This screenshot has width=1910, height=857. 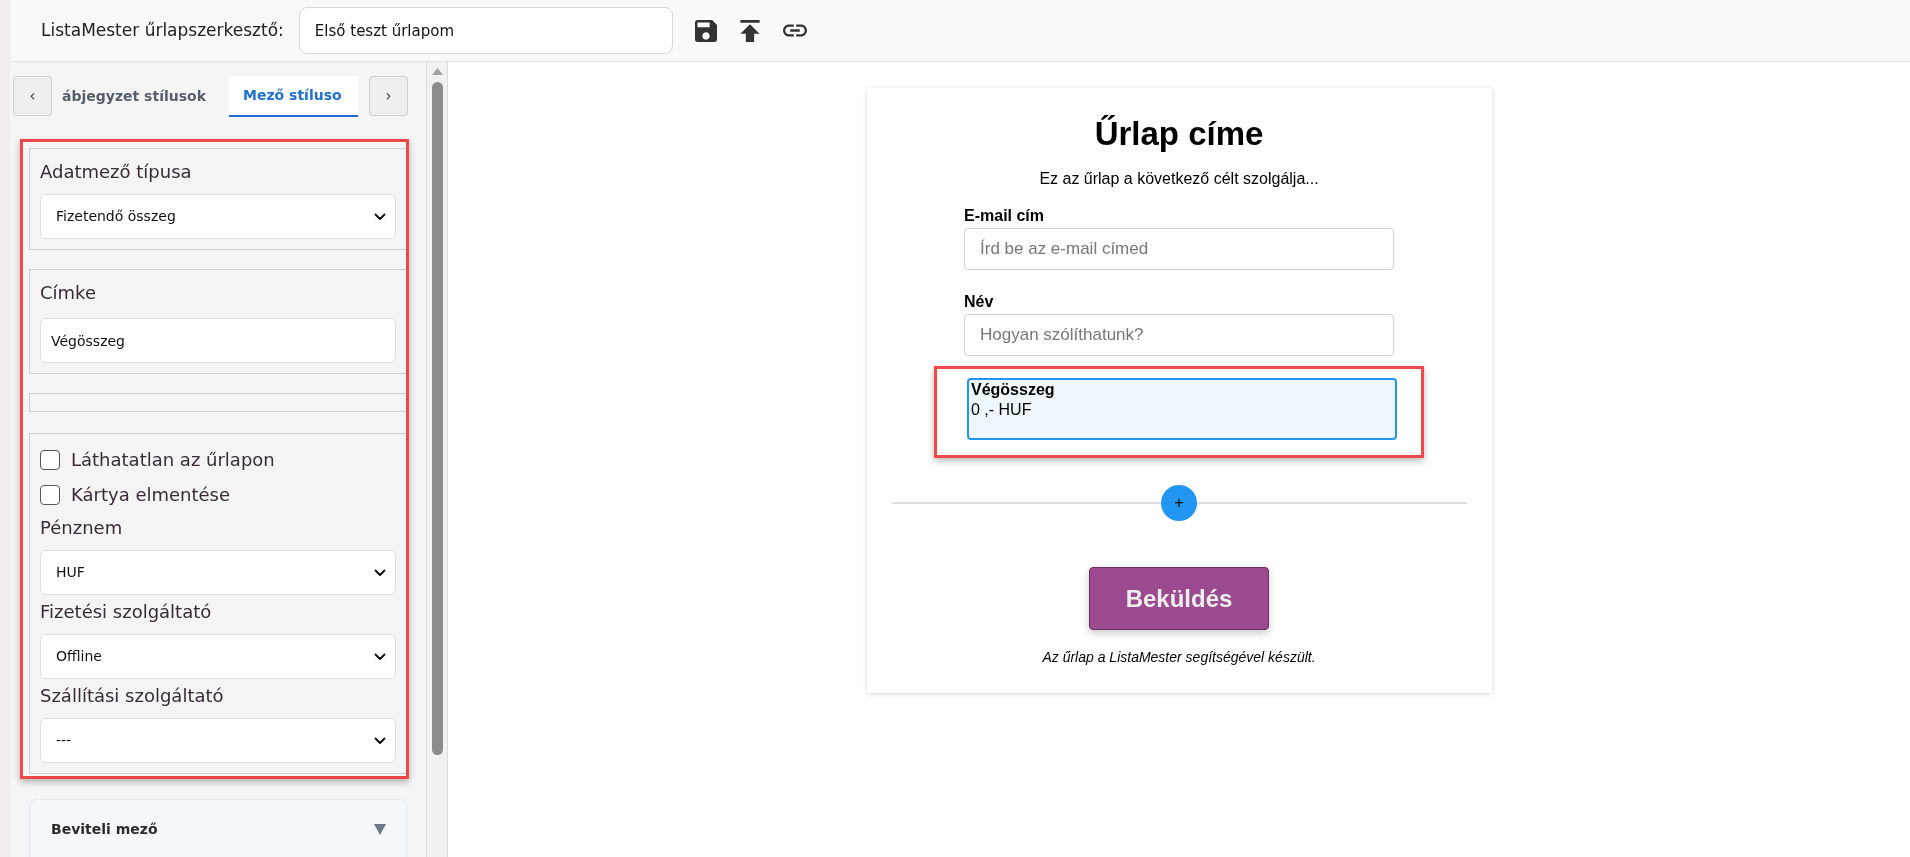 What do you see at coordinates (388, 96) in the screenshot?
I see `tab-scroll-right-button: ›` at bounding box center [388, 96].